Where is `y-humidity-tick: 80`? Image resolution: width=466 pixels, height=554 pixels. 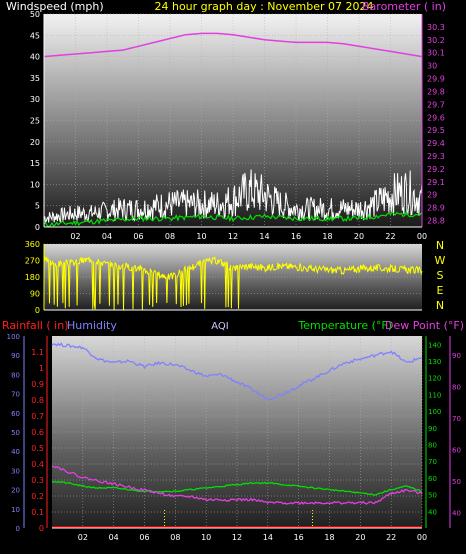
y-humidity-tick: 80 is located at coordinates (15, 375).